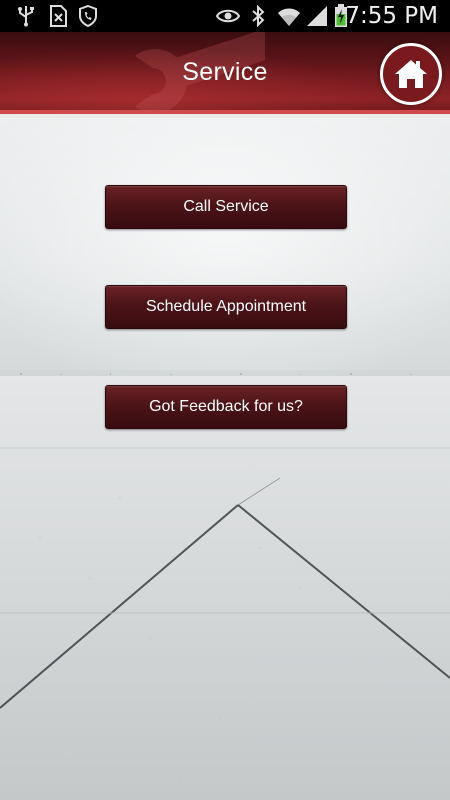 The height and width of the screenshot is (800, 450). I want to click on call-service-button: Call Service, so click(226, 207).